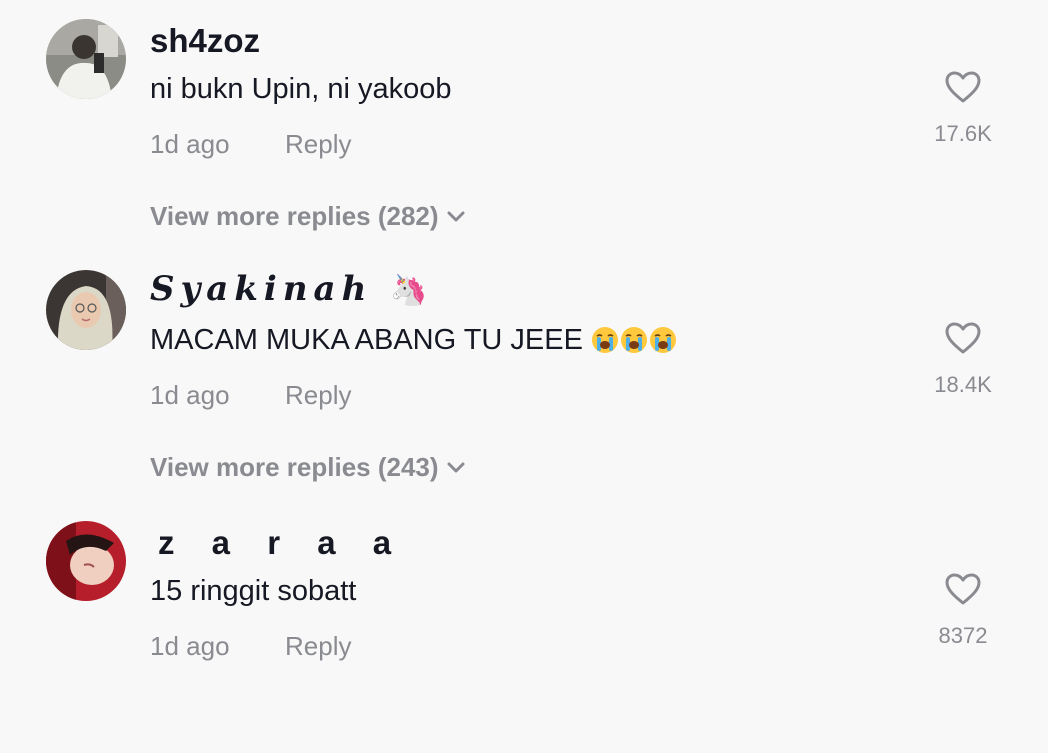 Image resolution: width=1048 pixels, height=753 pixels. I want to click on view-more-replies-label: View more replies (282), so click(294, 216).